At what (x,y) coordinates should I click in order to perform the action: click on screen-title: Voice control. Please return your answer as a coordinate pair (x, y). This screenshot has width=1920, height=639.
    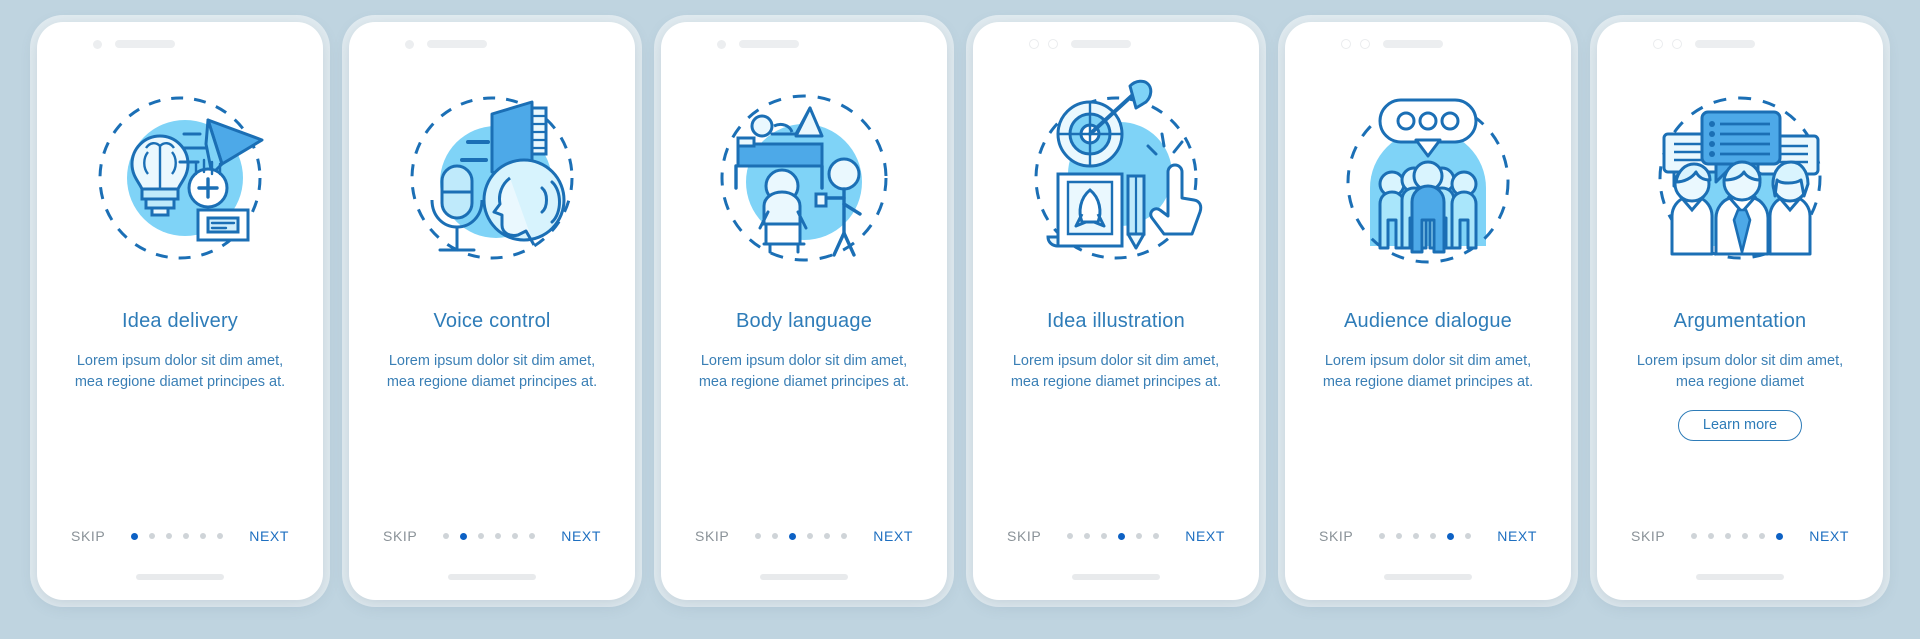
    Looking at the image, I should click on (492, 321).